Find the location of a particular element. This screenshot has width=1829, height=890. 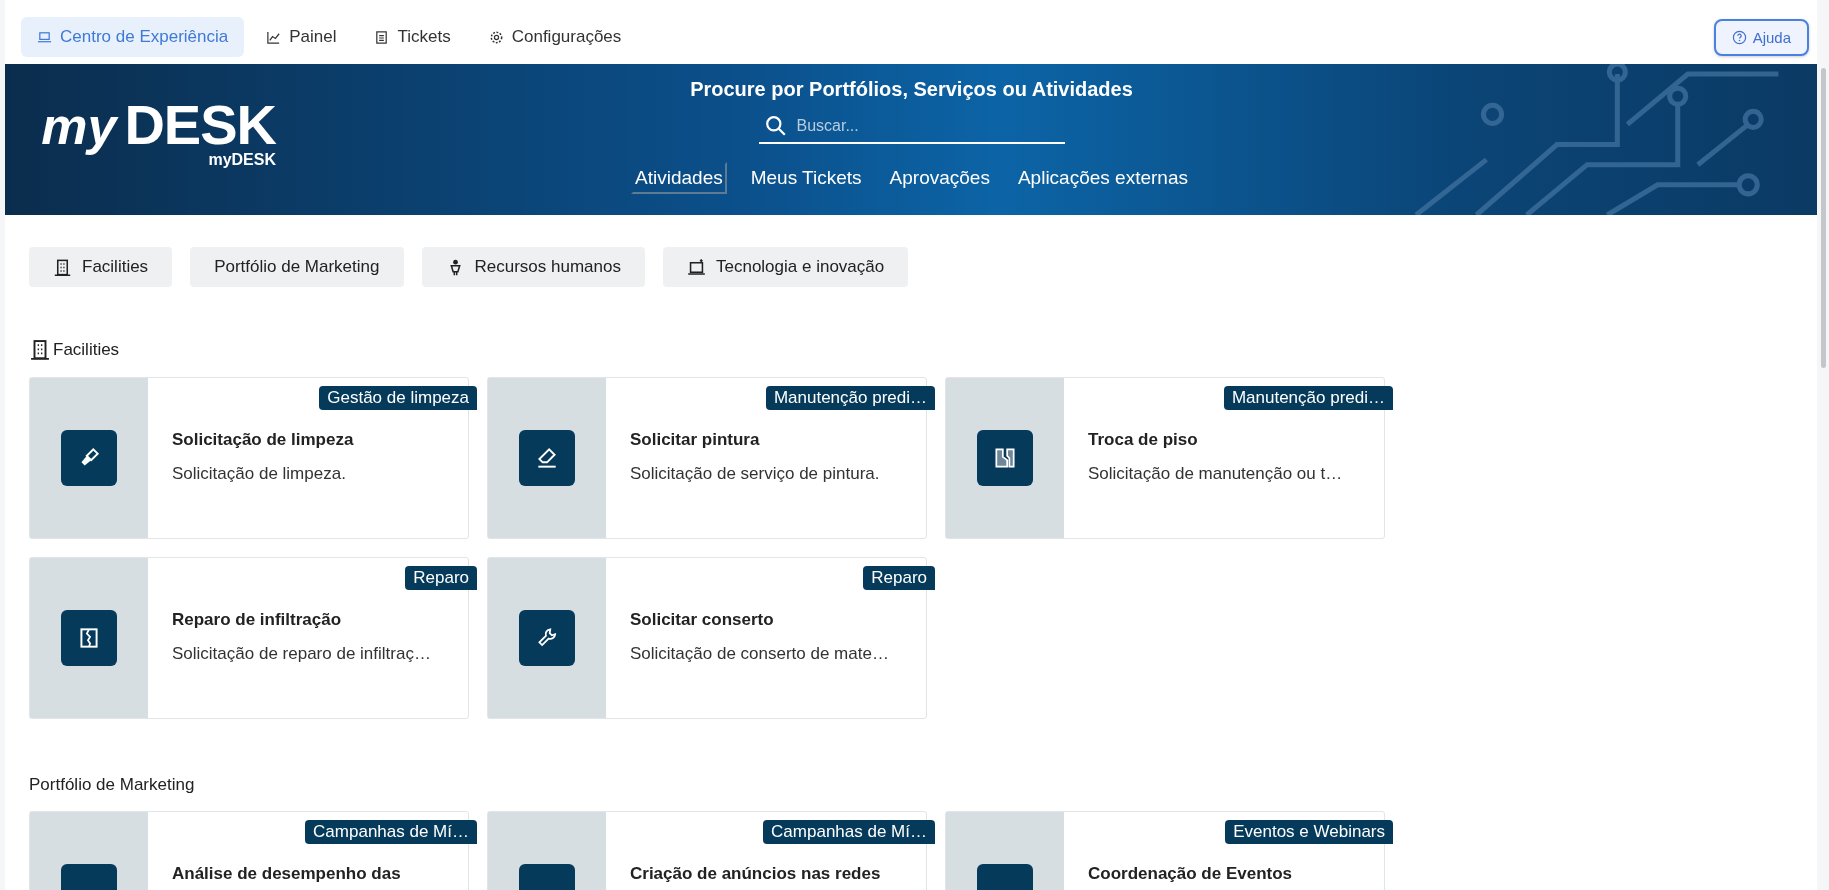

nav-tab: Centro de Experiência is located at coordinates (133, 37).